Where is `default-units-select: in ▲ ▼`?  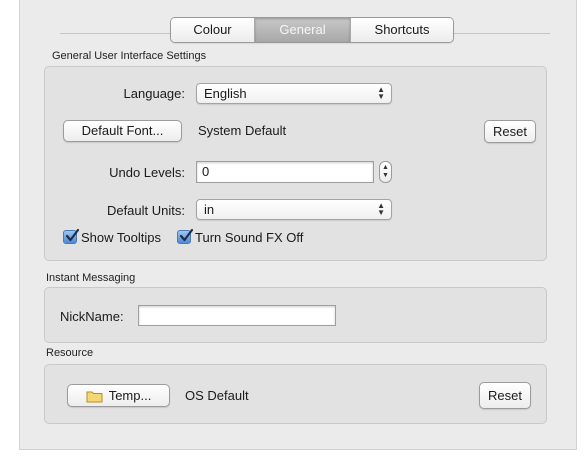 default-units-select: in ▲ ▼ is located at coordinates (294, 209).